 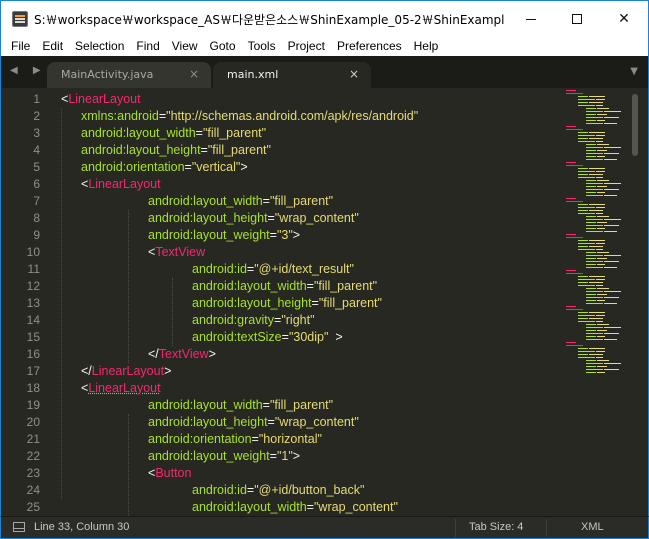 I want to click on code-line: android:gravity="right", so click(x=253, y=320).